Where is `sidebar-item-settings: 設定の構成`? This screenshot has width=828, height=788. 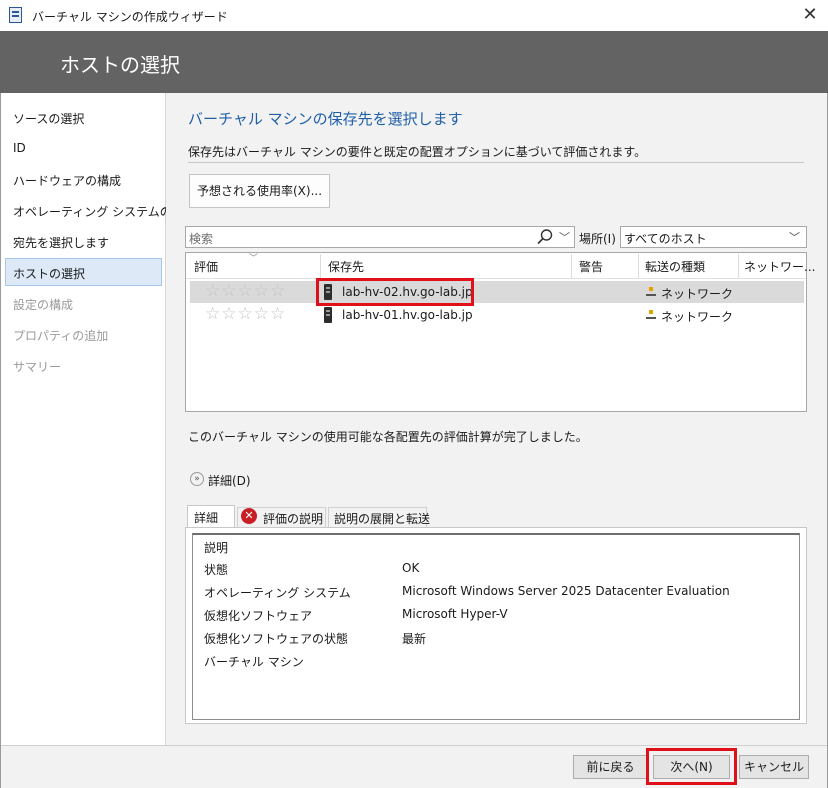 sidebar-item-settings: 設定の構成 is located at coordinates (43, 305).